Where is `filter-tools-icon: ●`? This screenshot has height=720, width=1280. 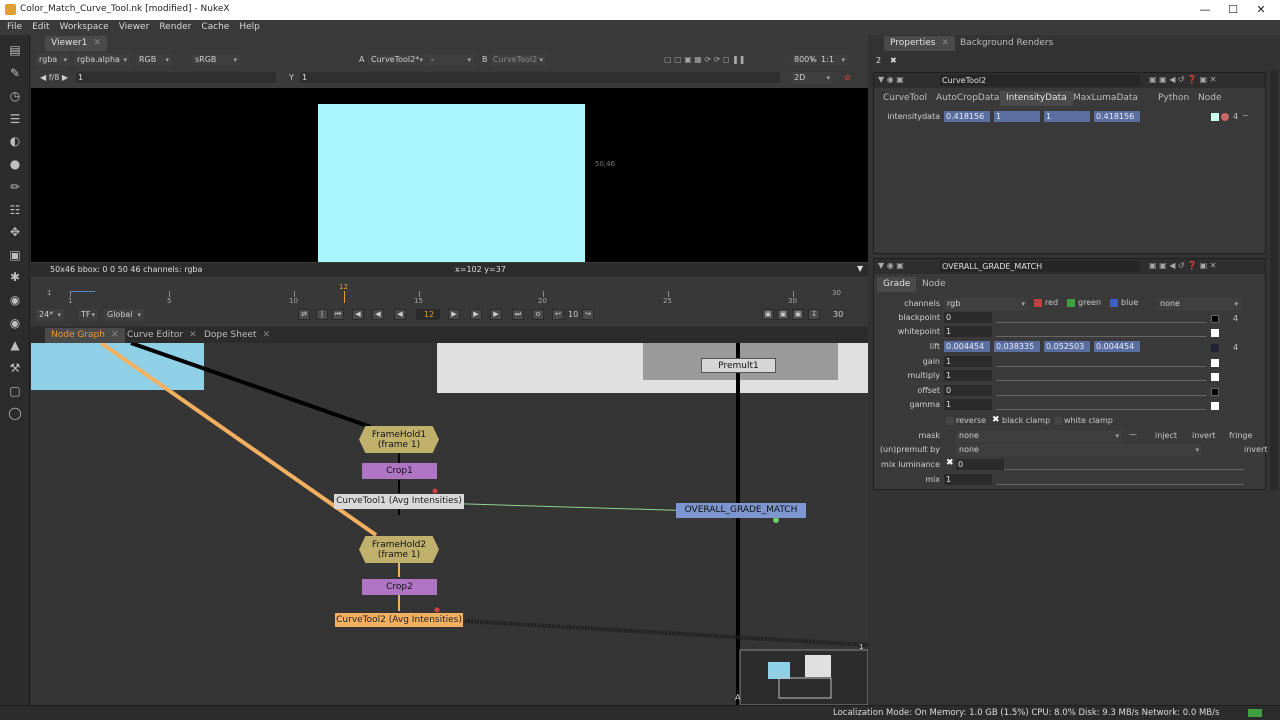 filter-tools-icon: ● is located at coordinates (15, 164).